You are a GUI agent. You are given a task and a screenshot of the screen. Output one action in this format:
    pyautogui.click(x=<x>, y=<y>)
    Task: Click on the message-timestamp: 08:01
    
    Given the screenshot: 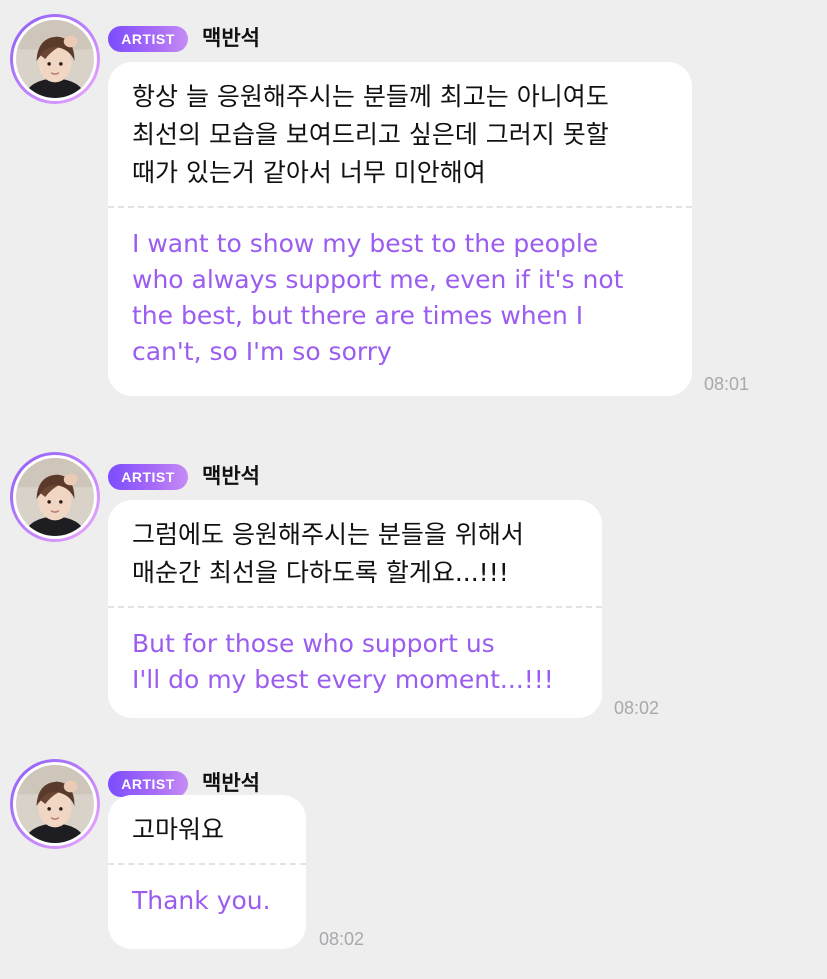 What is the action you would take?
    pyautogui.click(x=727, y=384)
    